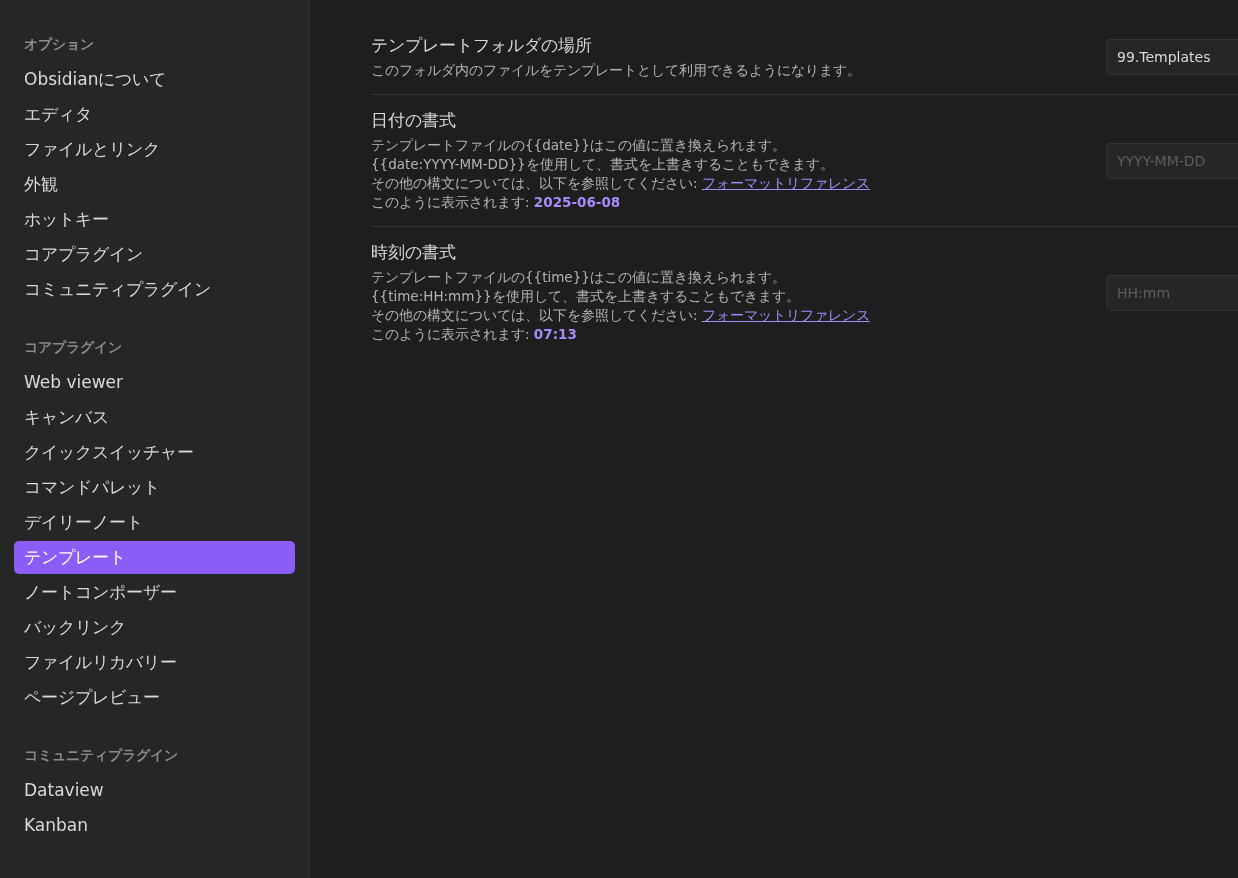 The height and width of the screenshot is (878, 1238). Describe the element at coordinates (154, 487) in the screenshot. I see `sidebar-item: コマンドパレット` at that location.